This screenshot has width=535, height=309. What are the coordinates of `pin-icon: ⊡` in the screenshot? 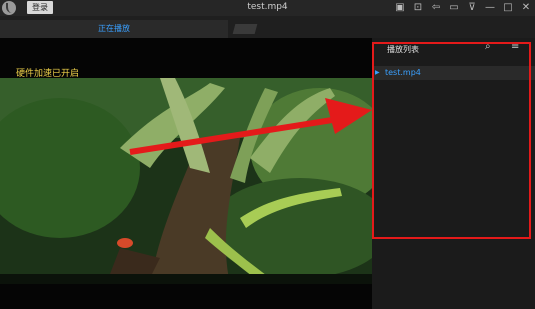 It's located at (418, 8).